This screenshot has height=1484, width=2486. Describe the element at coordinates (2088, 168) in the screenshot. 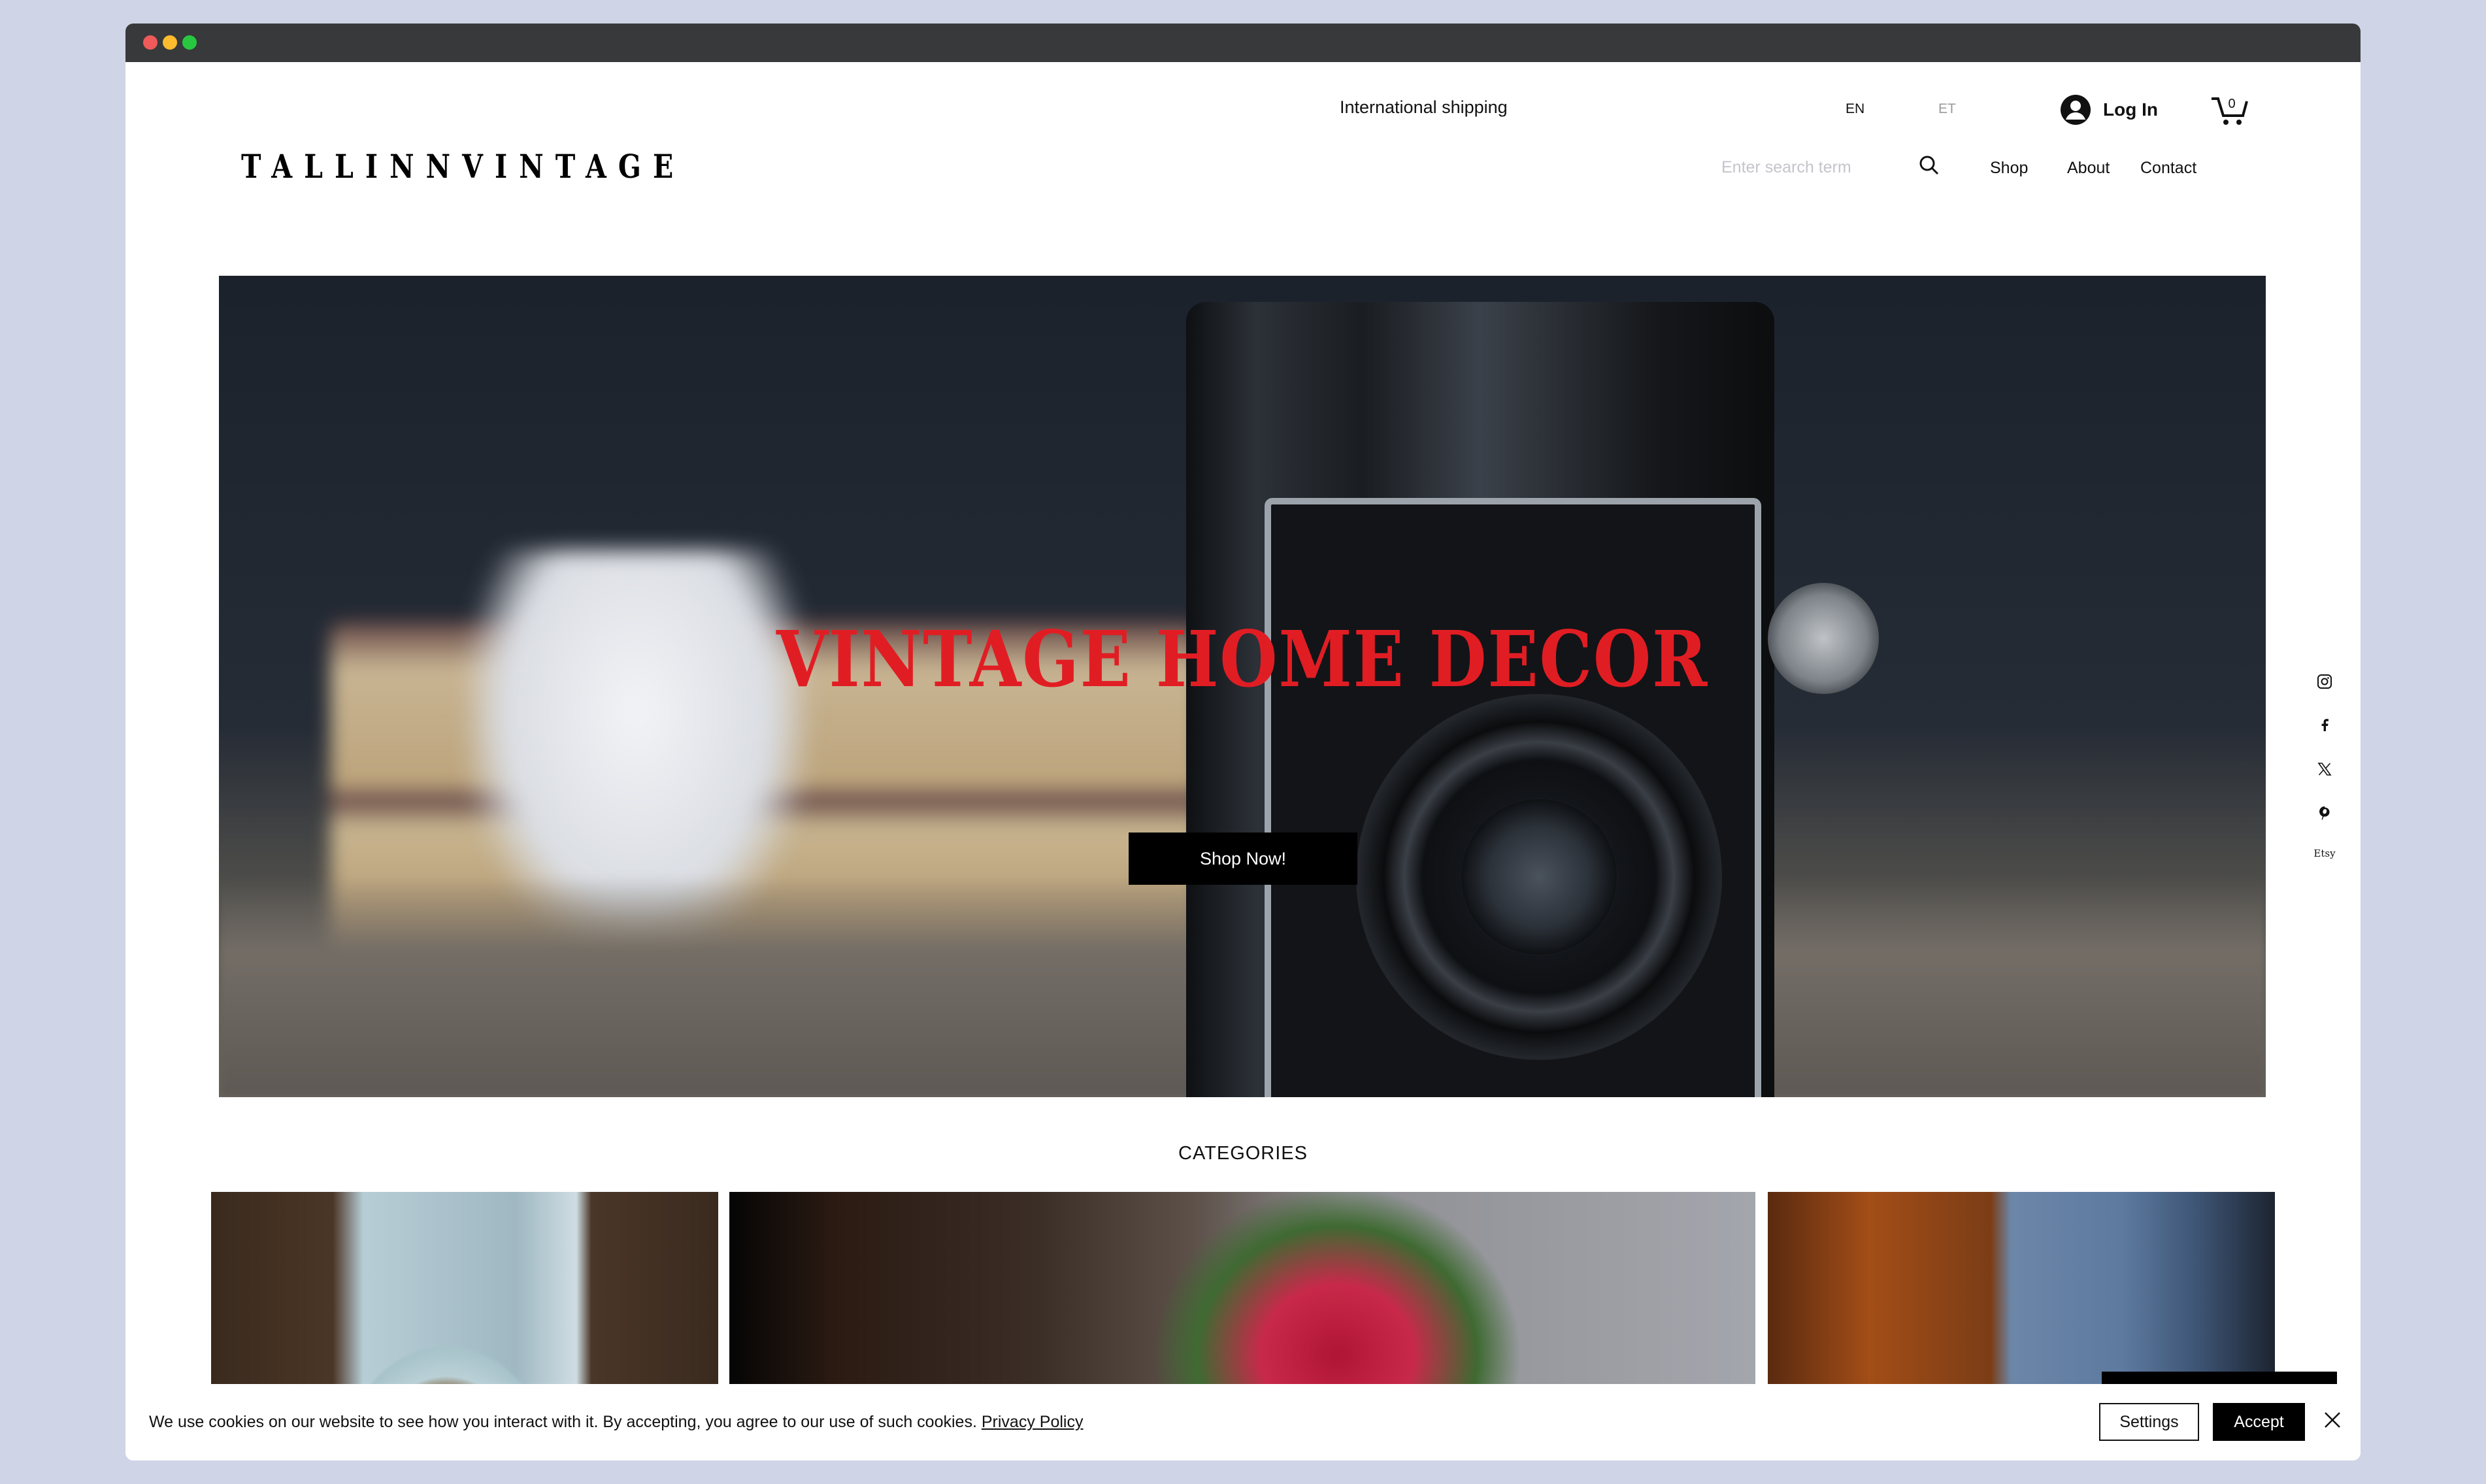

I see `nav-about: About` at that location.